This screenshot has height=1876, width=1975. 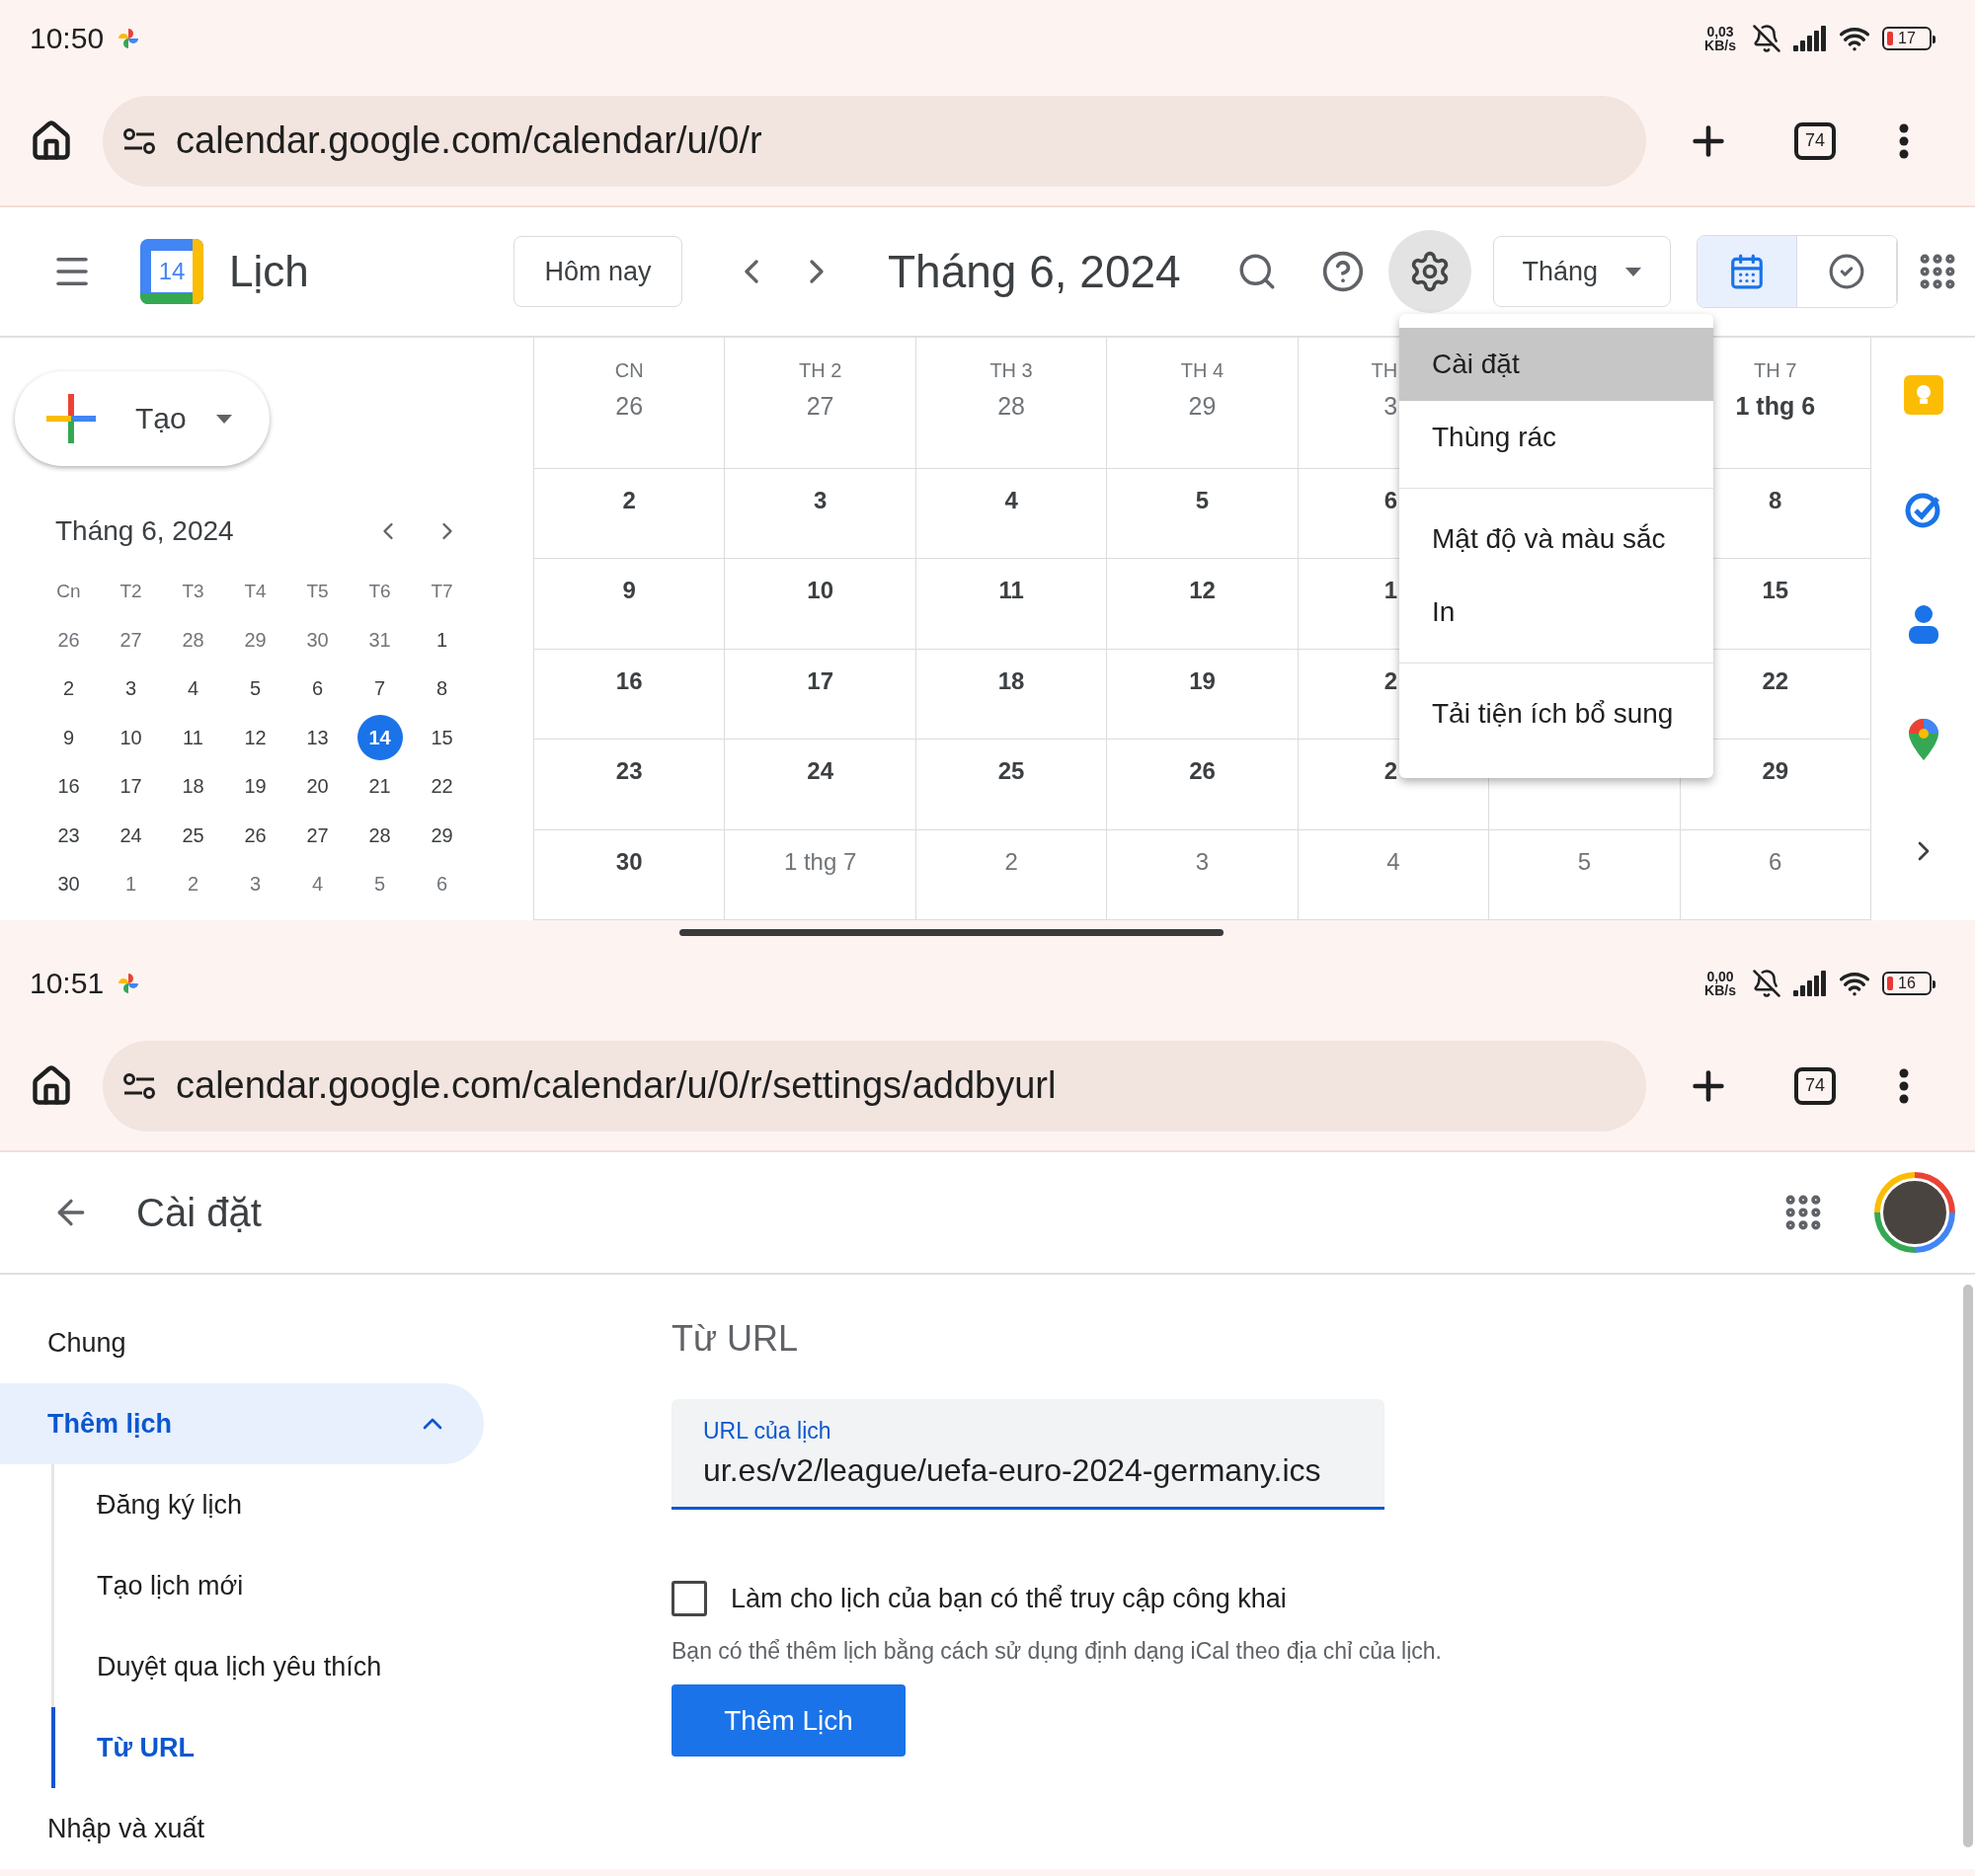 I want to click on calendar-view-toggle, so click(x=1747, y=271).